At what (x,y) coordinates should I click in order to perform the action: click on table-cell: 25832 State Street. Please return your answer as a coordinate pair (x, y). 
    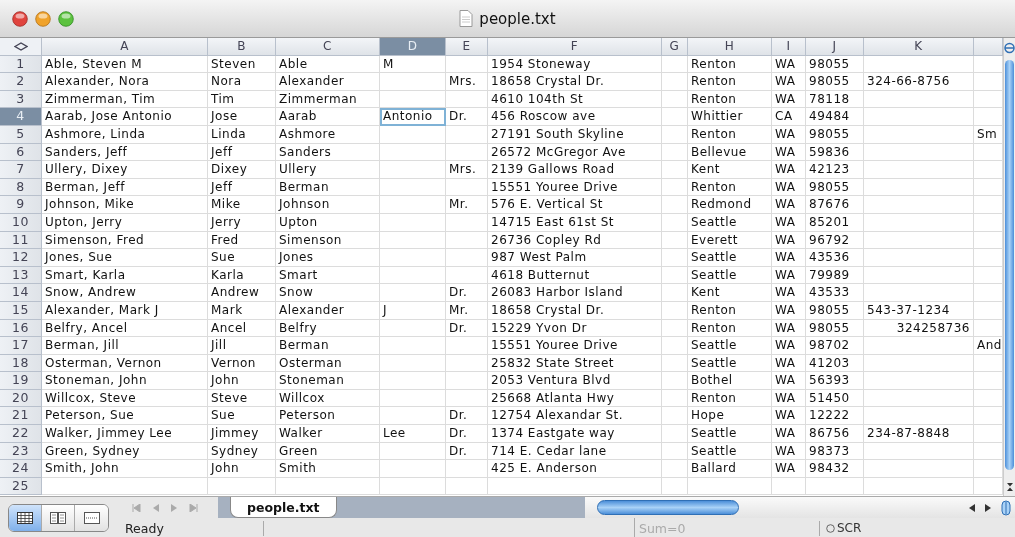
    Looking at the image, I should click on (575, 363).